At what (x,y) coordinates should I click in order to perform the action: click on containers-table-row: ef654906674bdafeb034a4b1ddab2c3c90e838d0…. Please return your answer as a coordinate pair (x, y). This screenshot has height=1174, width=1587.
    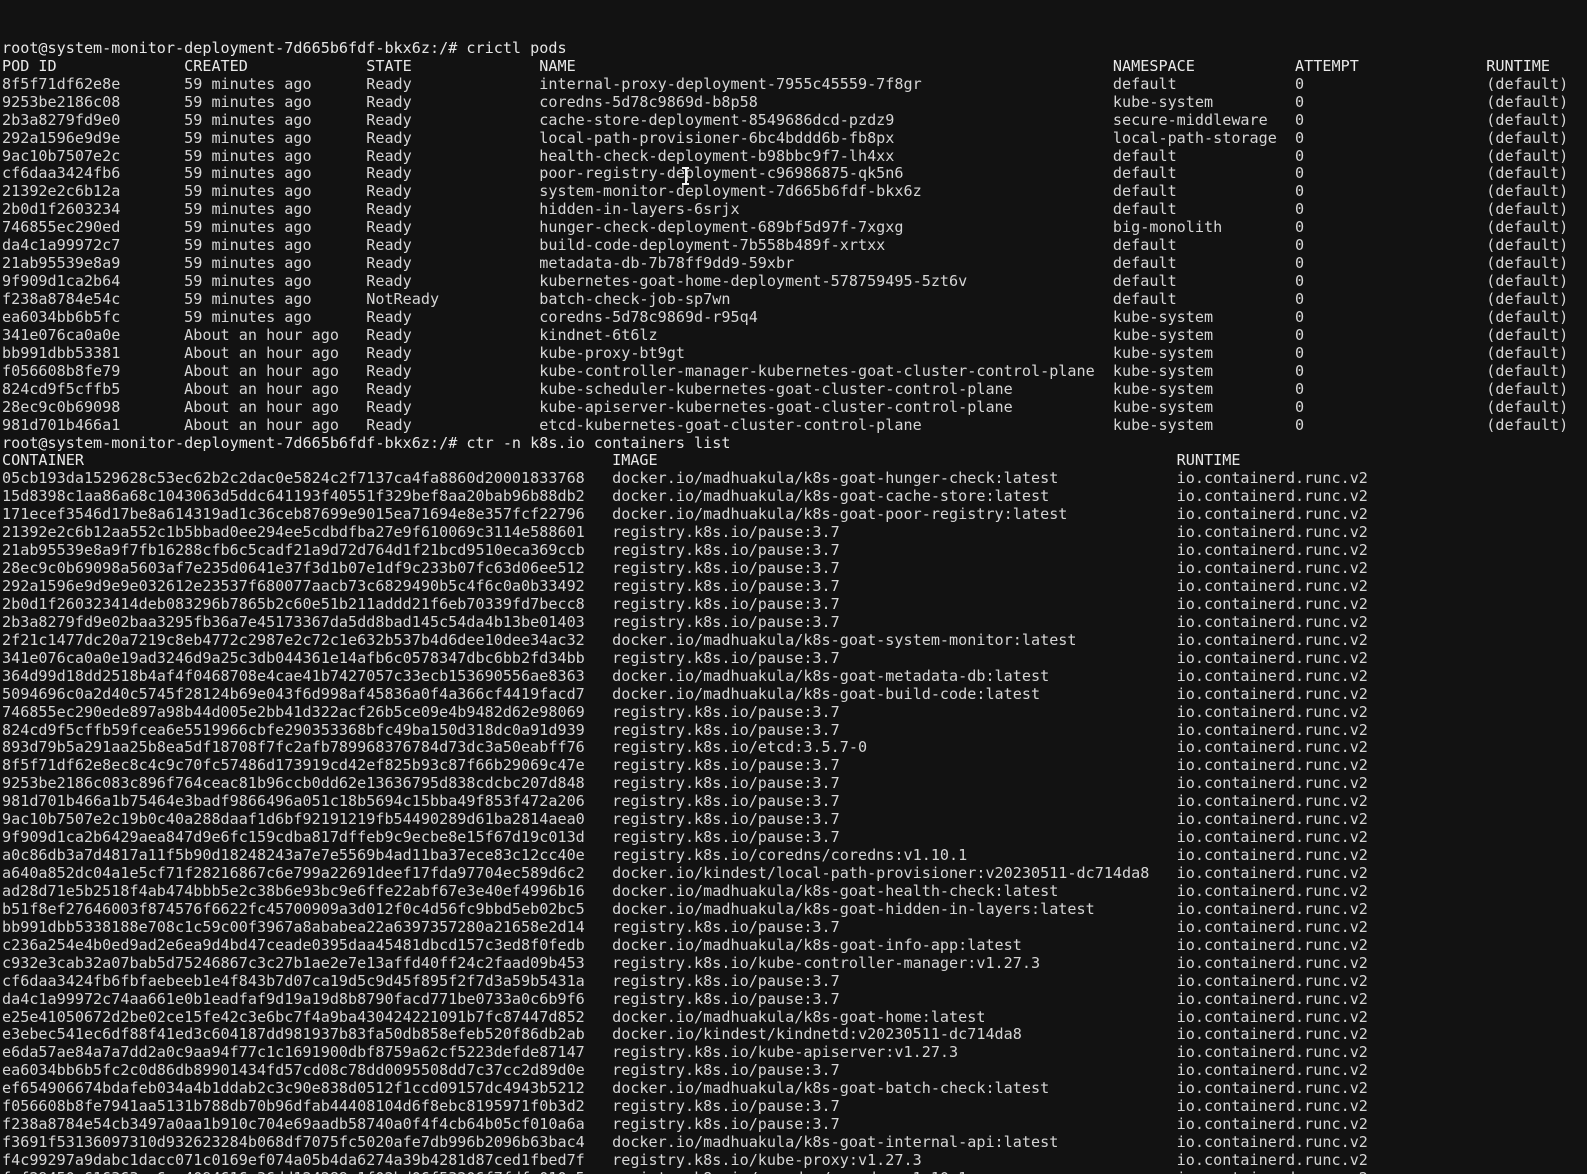
    Looking at the image, I should click on (685, 1088).